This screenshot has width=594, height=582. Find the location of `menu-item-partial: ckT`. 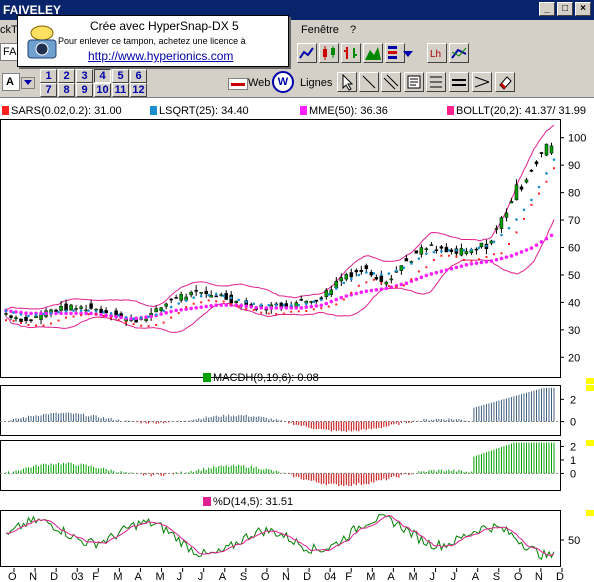

menu-item-partial: ckT is located at coordinates (9, 30).